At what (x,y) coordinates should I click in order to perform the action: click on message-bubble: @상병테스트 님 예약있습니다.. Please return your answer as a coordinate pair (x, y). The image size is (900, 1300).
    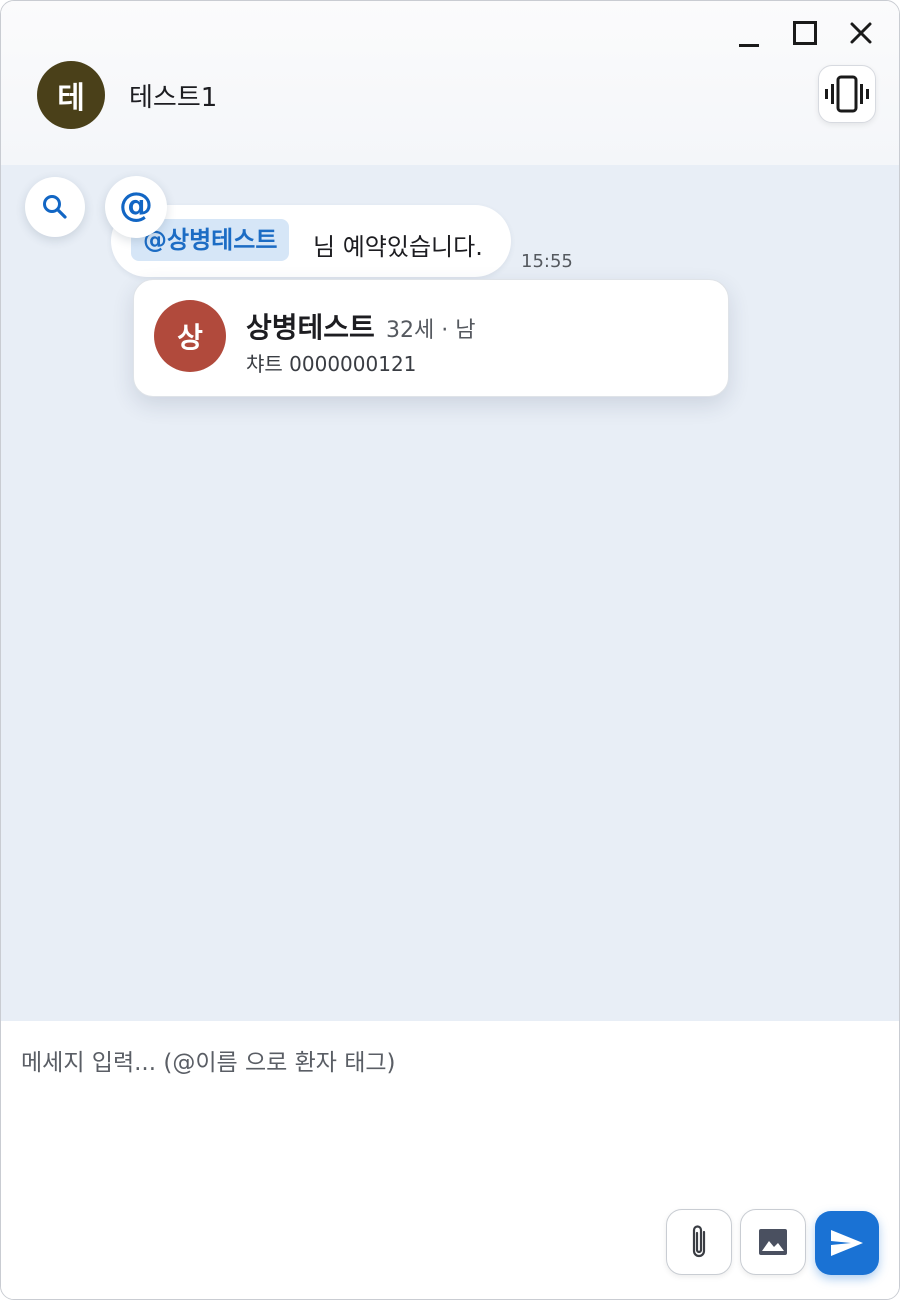
    Looking at the image, I should click on (311, 241).